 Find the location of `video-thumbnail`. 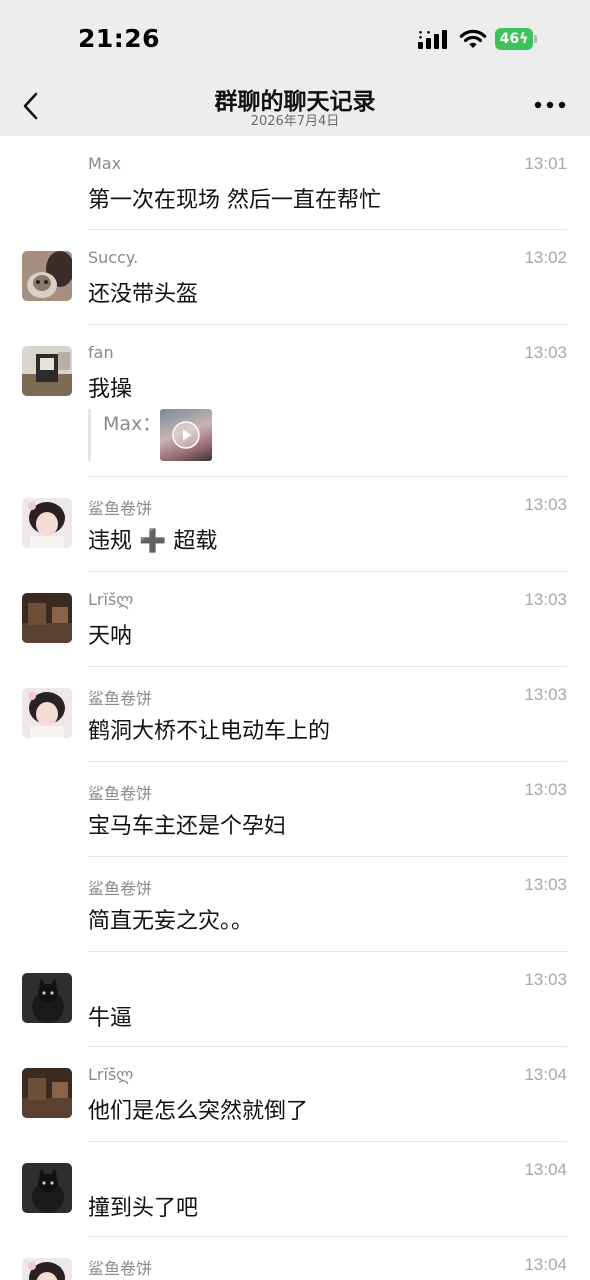

video-thumbnail is located at coordinates (186, 435).